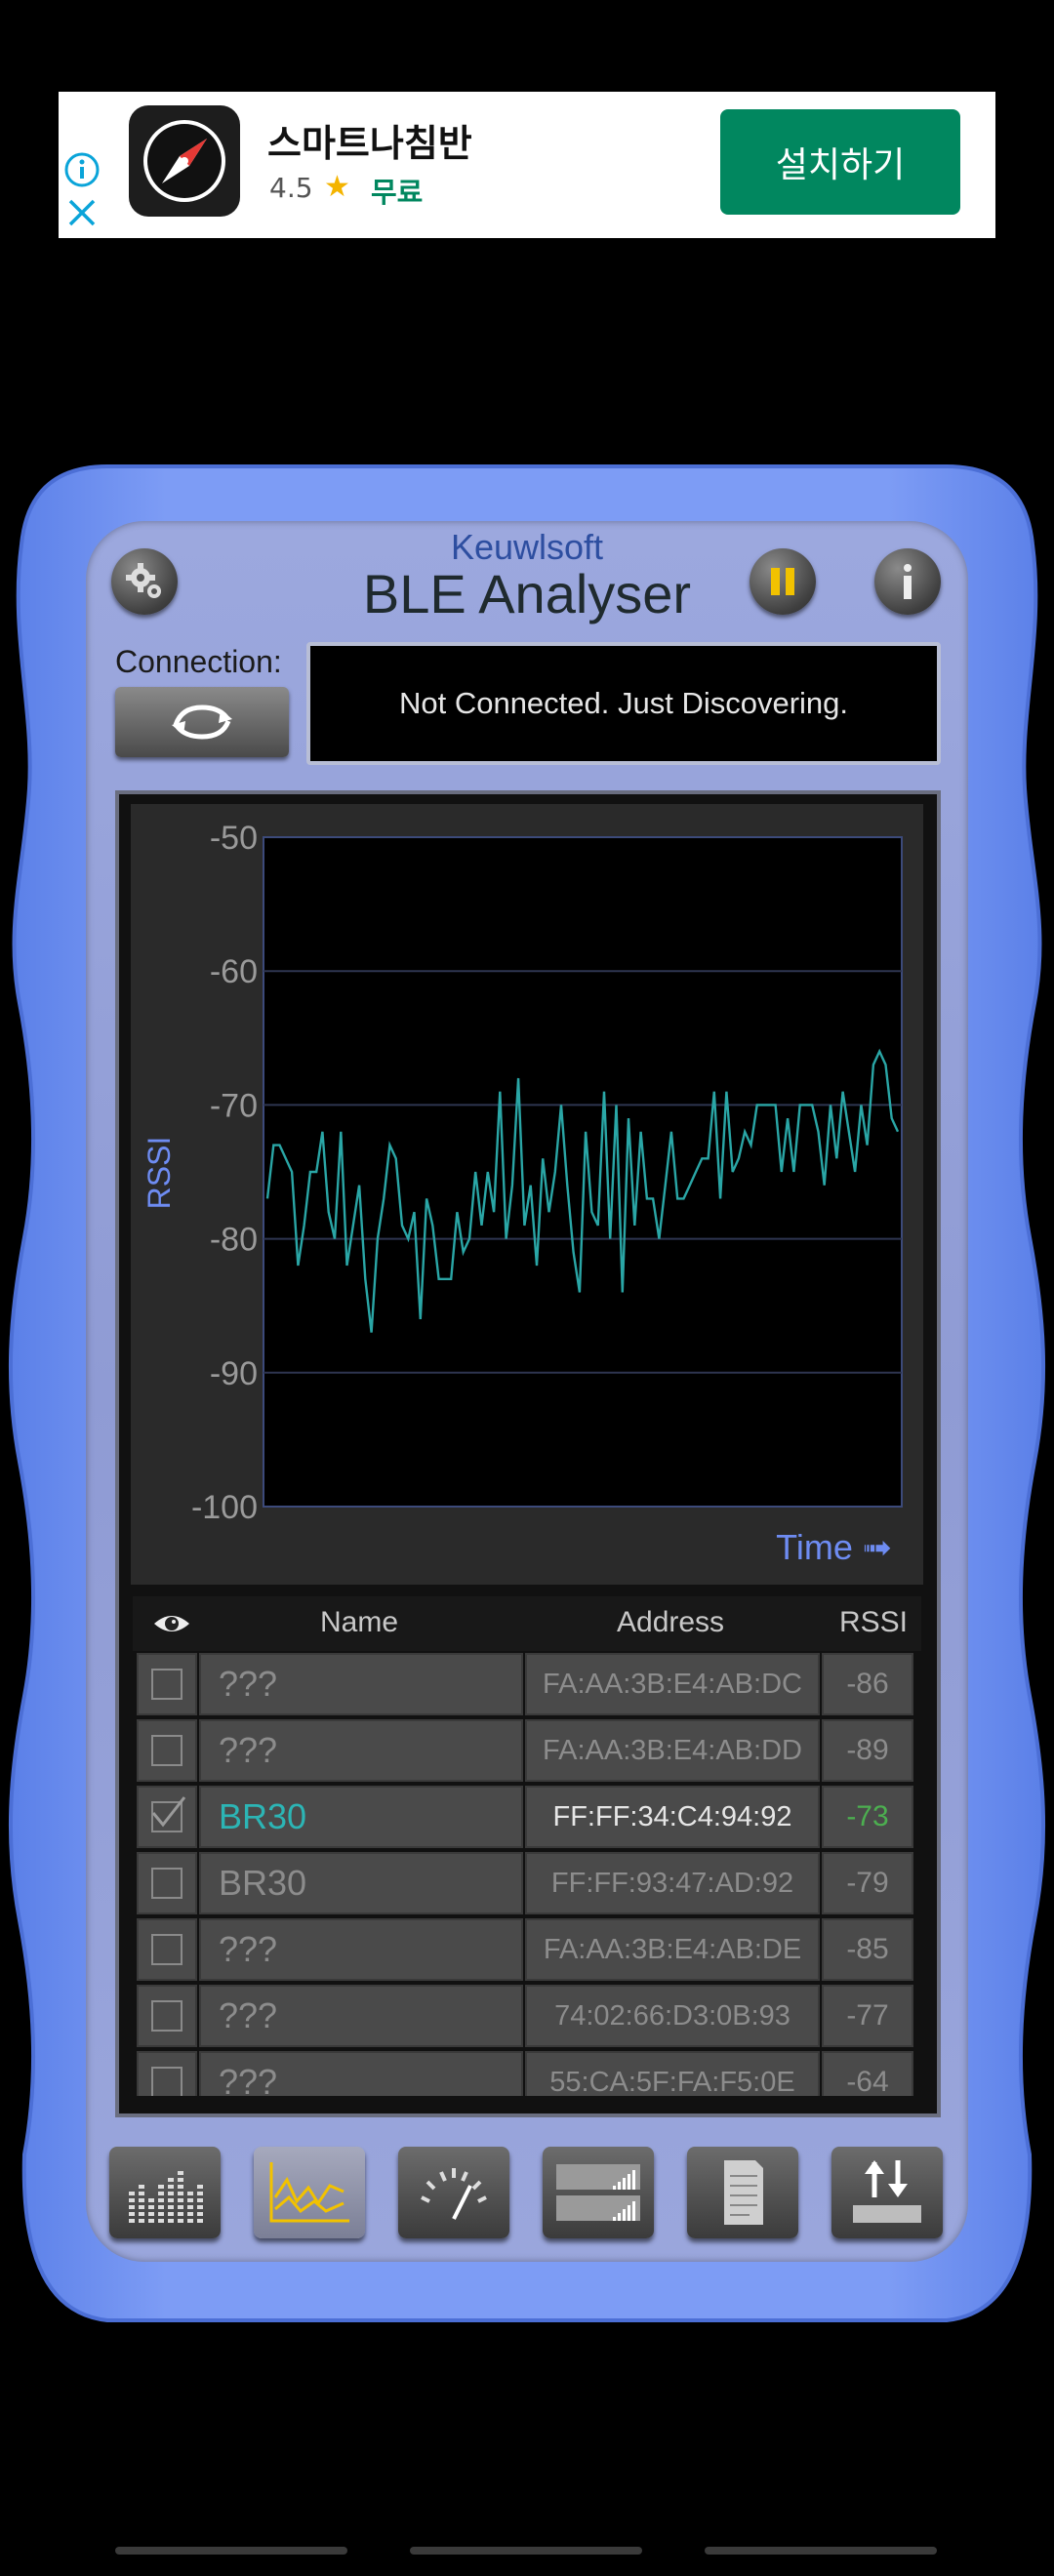  I want to click on device-address: 55:CA:5F:FA:F5:0E, so click(673, 2073).